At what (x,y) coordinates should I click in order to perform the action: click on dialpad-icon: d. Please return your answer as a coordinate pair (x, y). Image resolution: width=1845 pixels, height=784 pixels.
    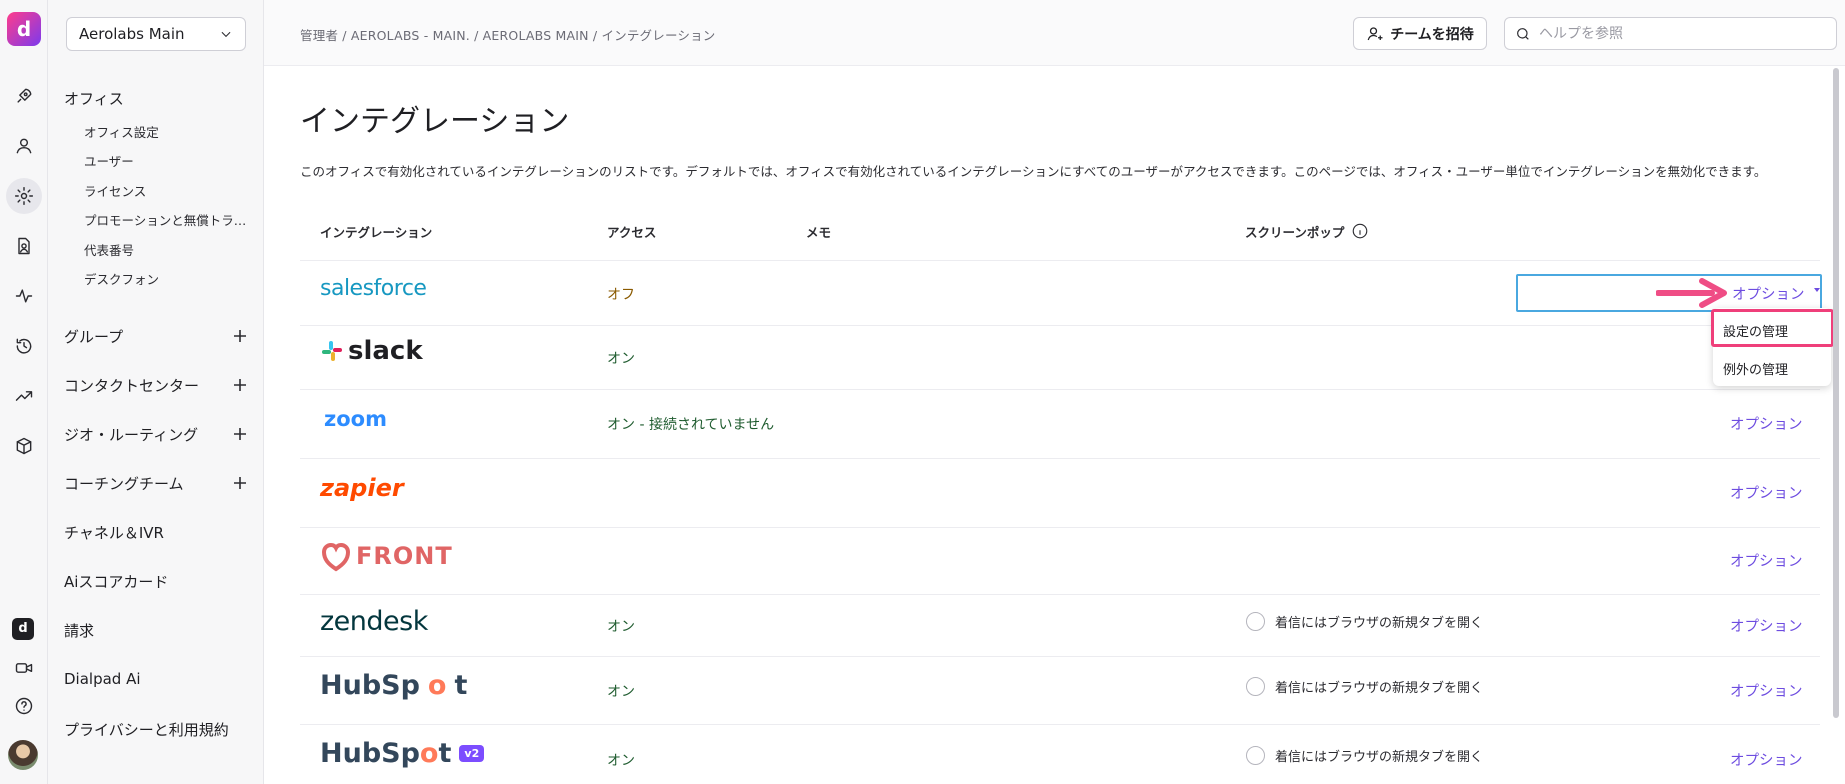
    Looking at the image, I should click on (23, 629).